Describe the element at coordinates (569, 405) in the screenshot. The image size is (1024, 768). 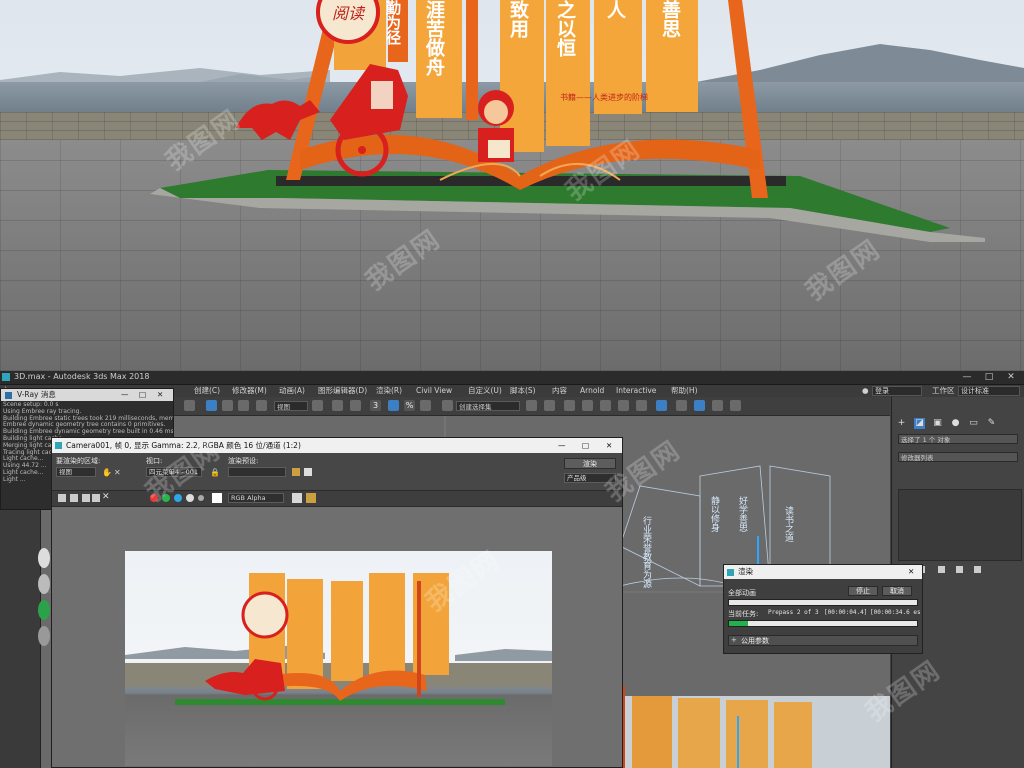
I see `layer-explorer-icon` at that location.